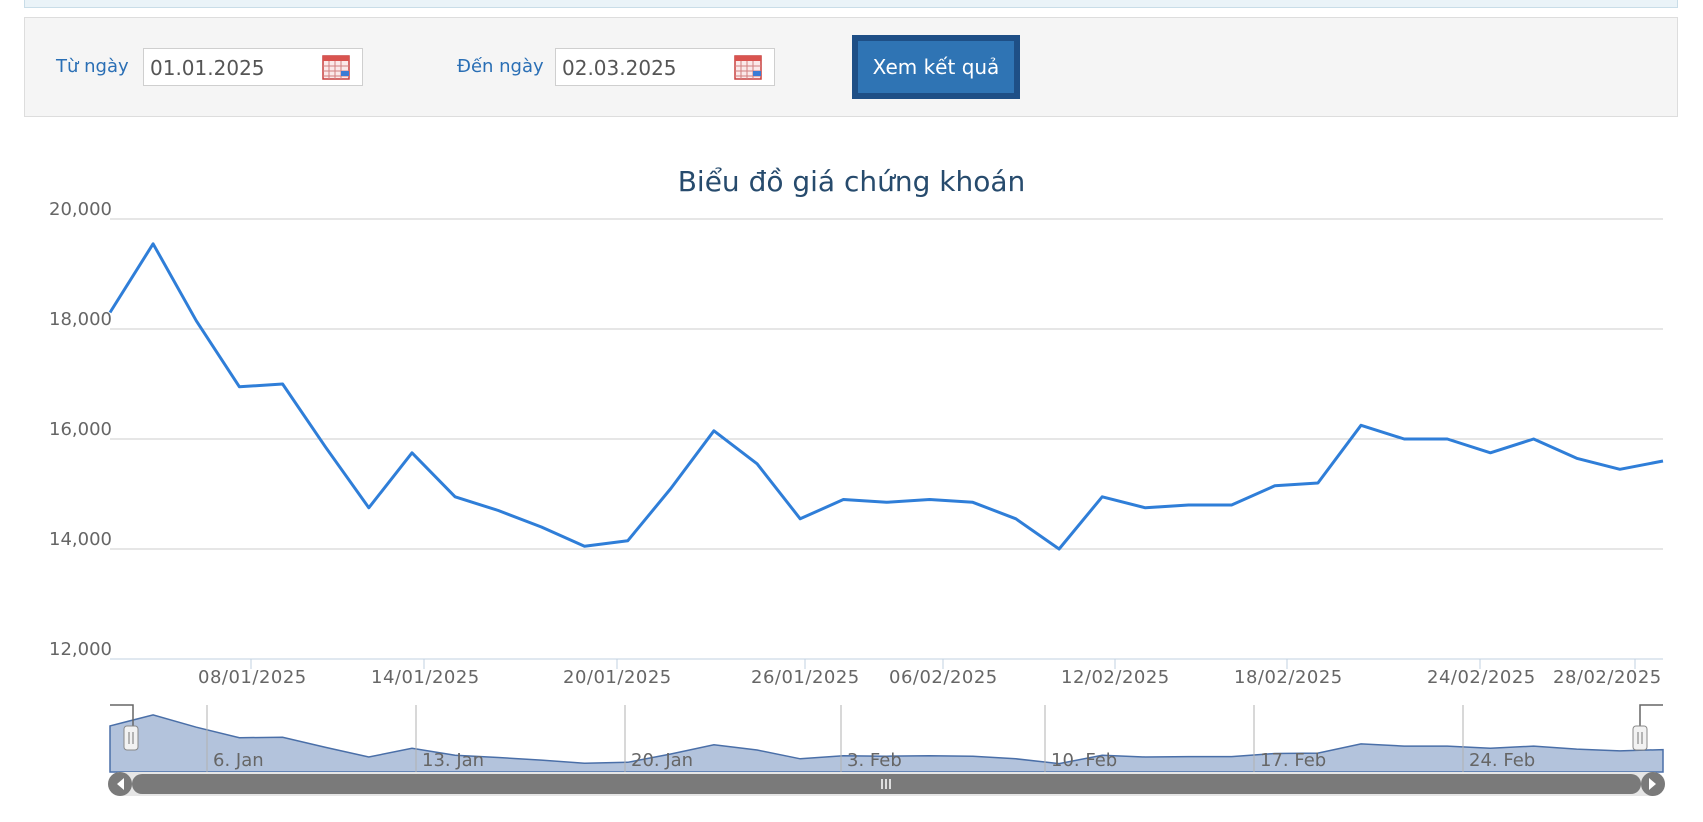  What do you see at coordinates (425, 677) in the screenshot?
I see `x-tick-label: 14/01/2025` at bounding box center [425, 677].